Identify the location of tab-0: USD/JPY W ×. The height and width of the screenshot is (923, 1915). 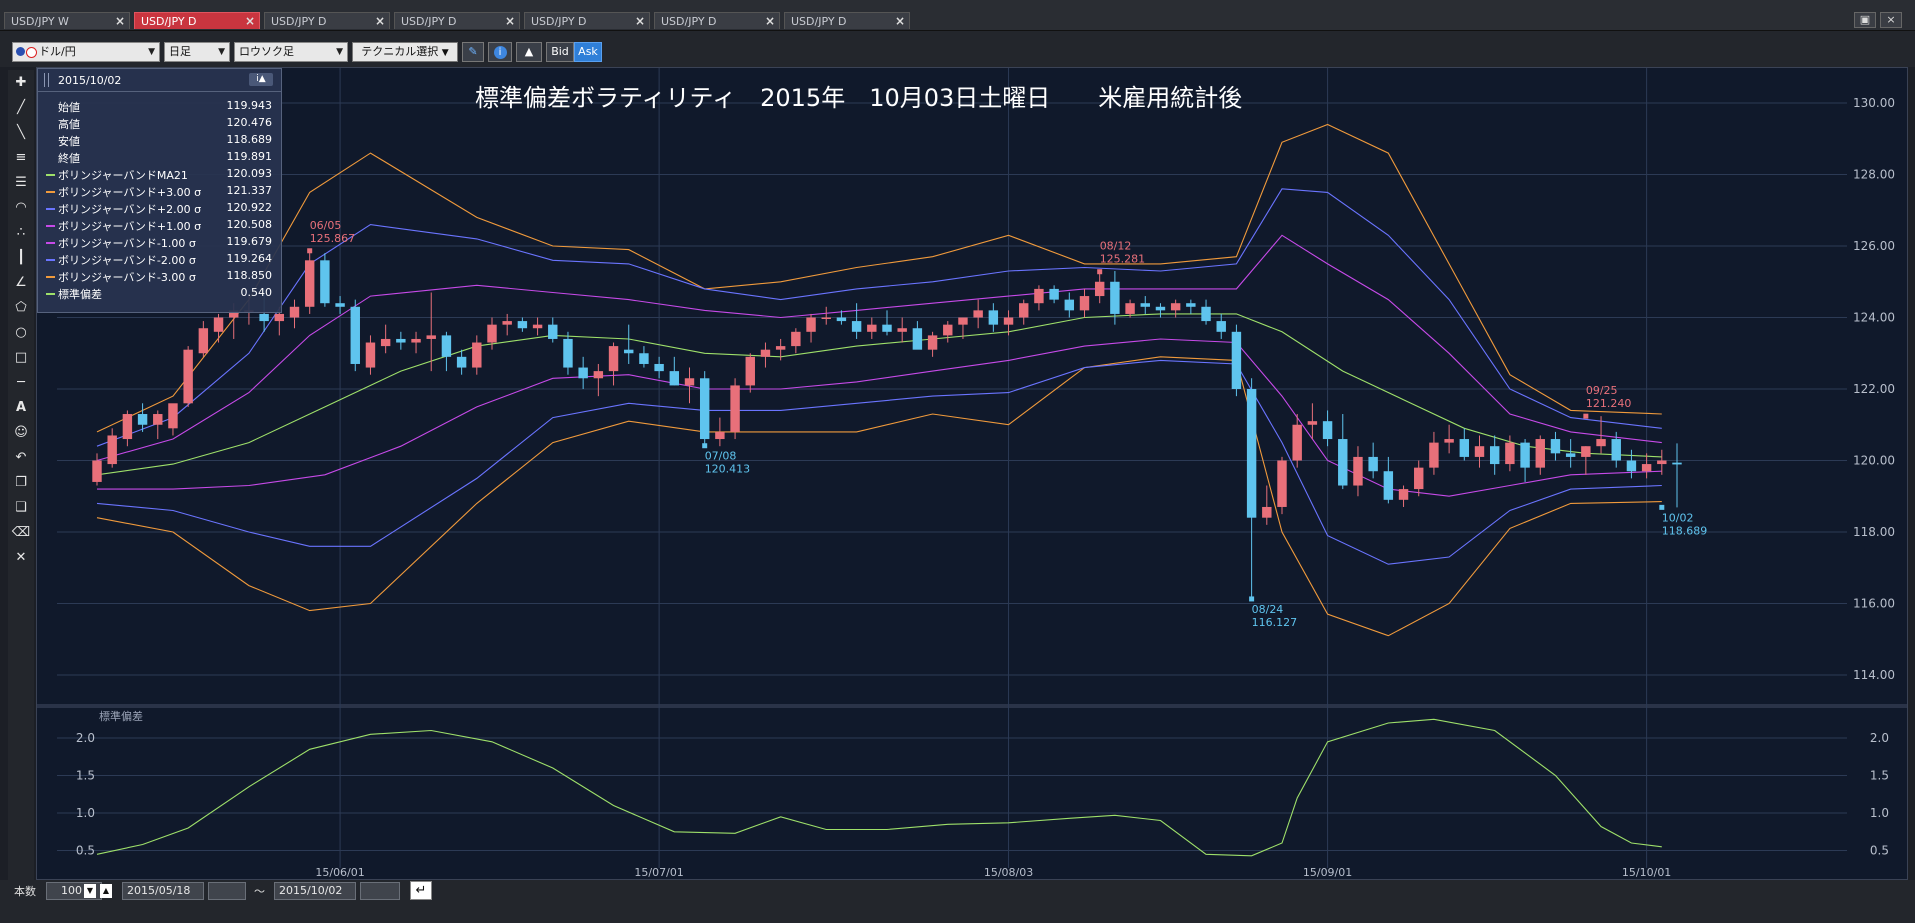
(67, 20).